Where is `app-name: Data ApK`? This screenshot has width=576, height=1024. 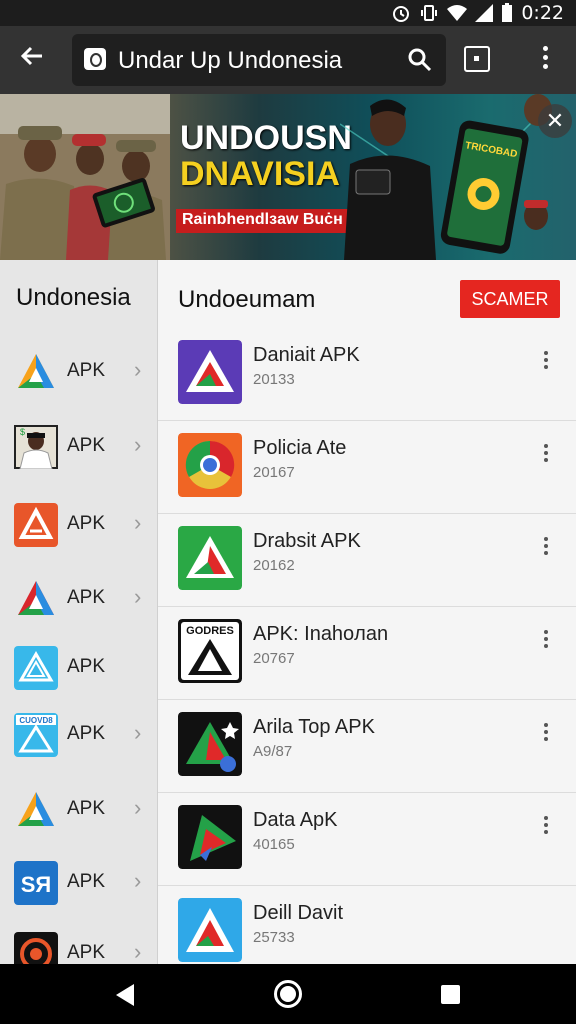 app-name: Data ApK is located at coordinates (295, 820).